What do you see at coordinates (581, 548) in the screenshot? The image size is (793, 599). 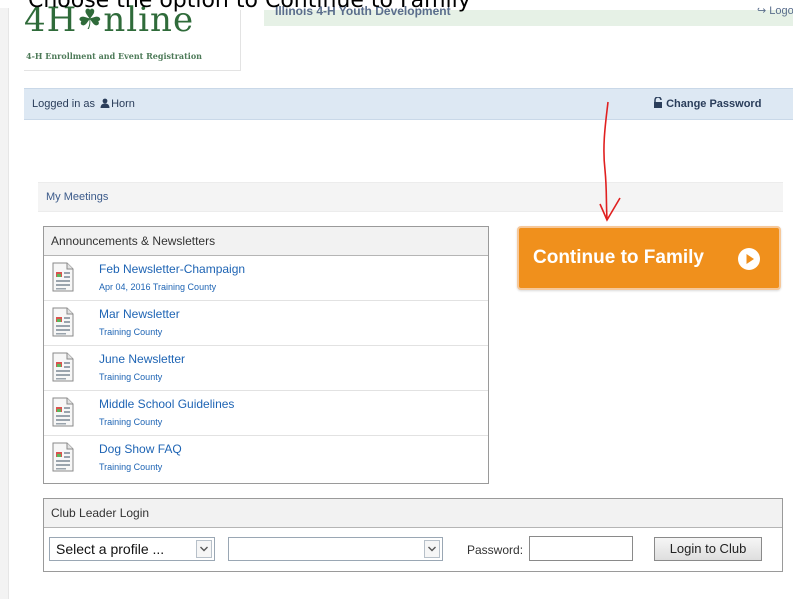 I see `password-input` at bounding box center [581, 548].